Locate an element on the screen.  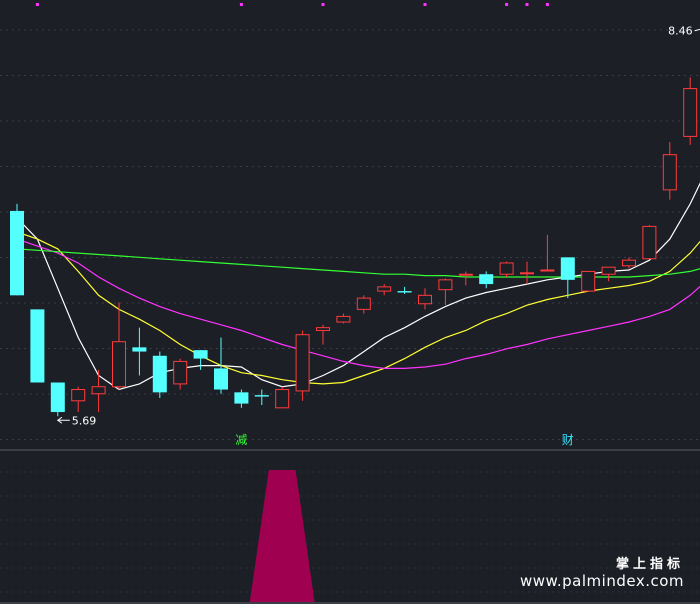
signal-marker: 减 is located at coordinates (241, 440).